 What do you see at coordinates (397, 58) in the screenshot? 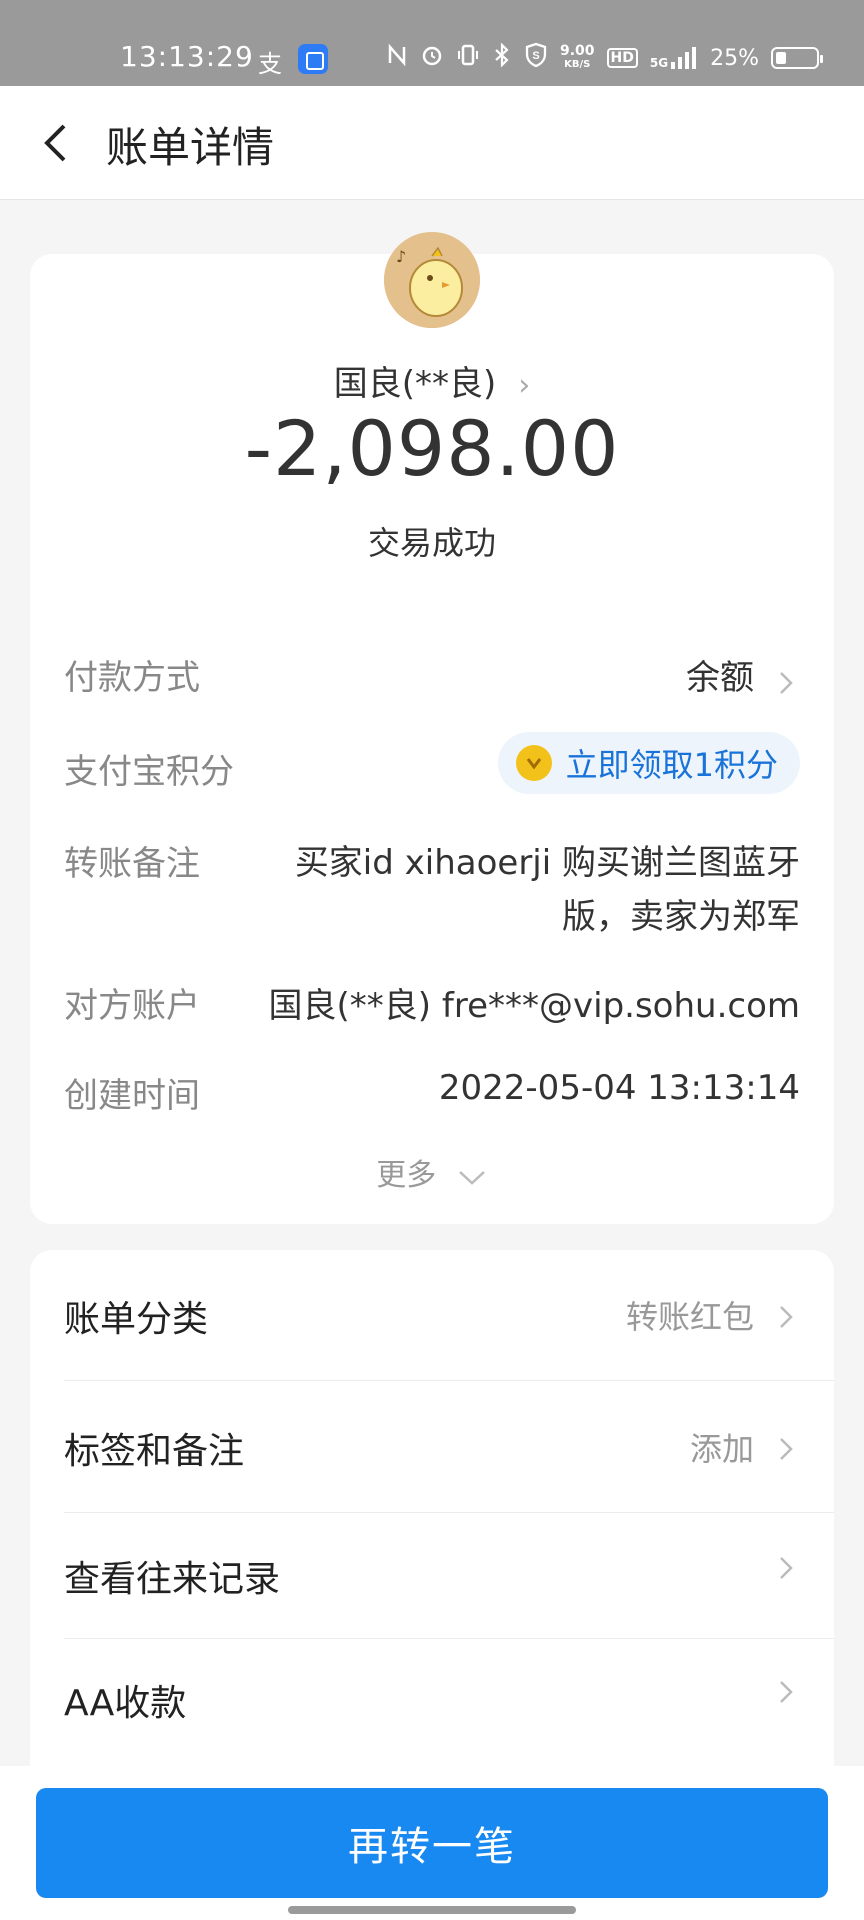
I see `nfc-icon` at bounding box center [397, 58].